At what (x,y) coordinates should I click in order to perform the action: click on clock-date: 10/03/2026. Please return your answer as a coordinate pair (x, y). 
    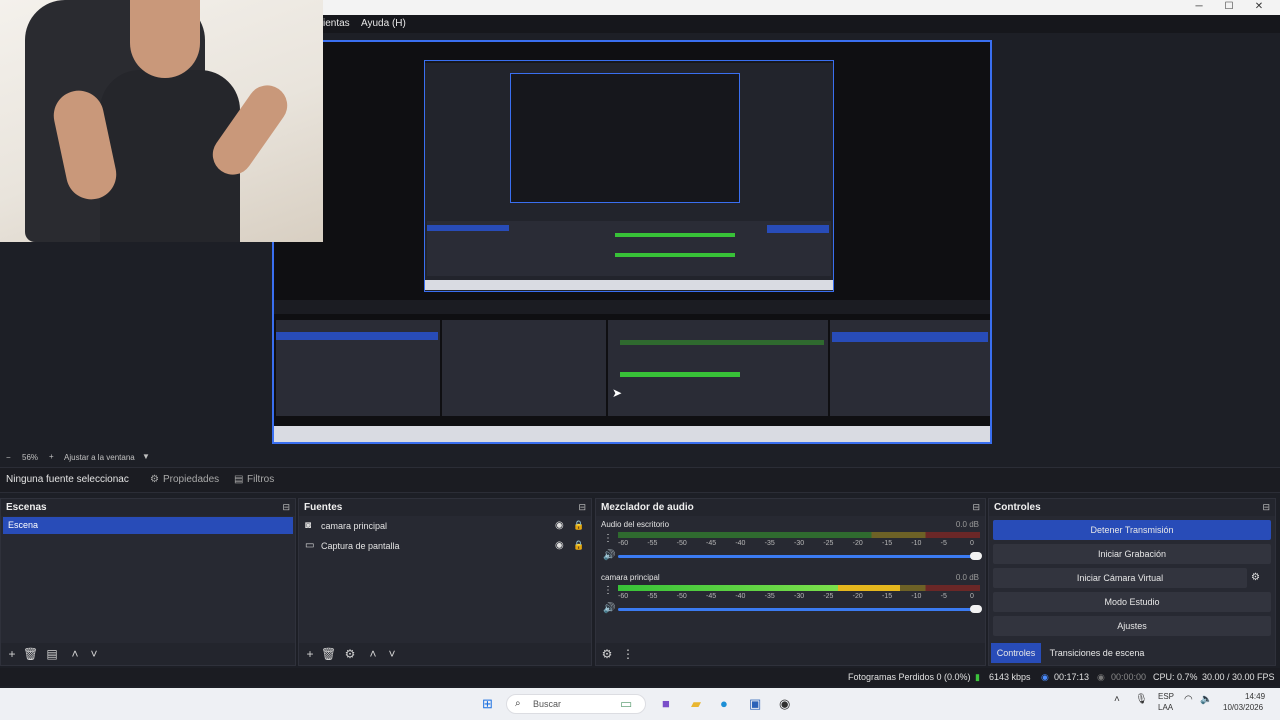
    Looking at the image, I should click on (1243, 707).